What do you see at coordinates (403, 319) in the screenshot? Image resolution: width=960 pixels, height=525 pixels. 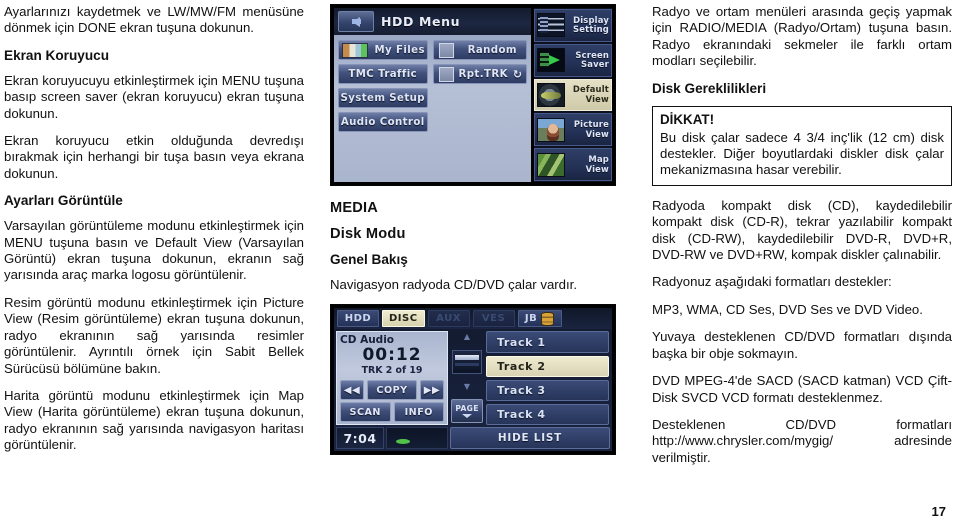 I see `tab-disc: DISC` at bounding box center [403, 319].